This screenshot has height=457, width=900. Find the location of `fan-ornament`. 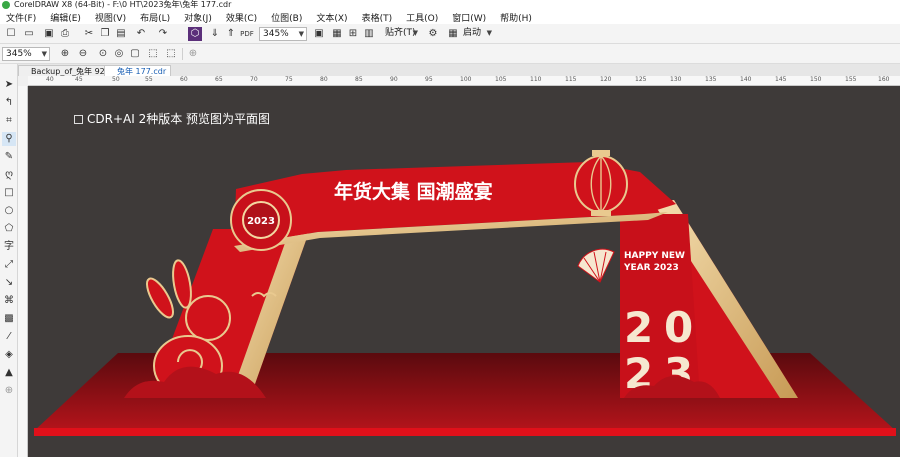

fan-ornament is located at coordinates (596, 265).